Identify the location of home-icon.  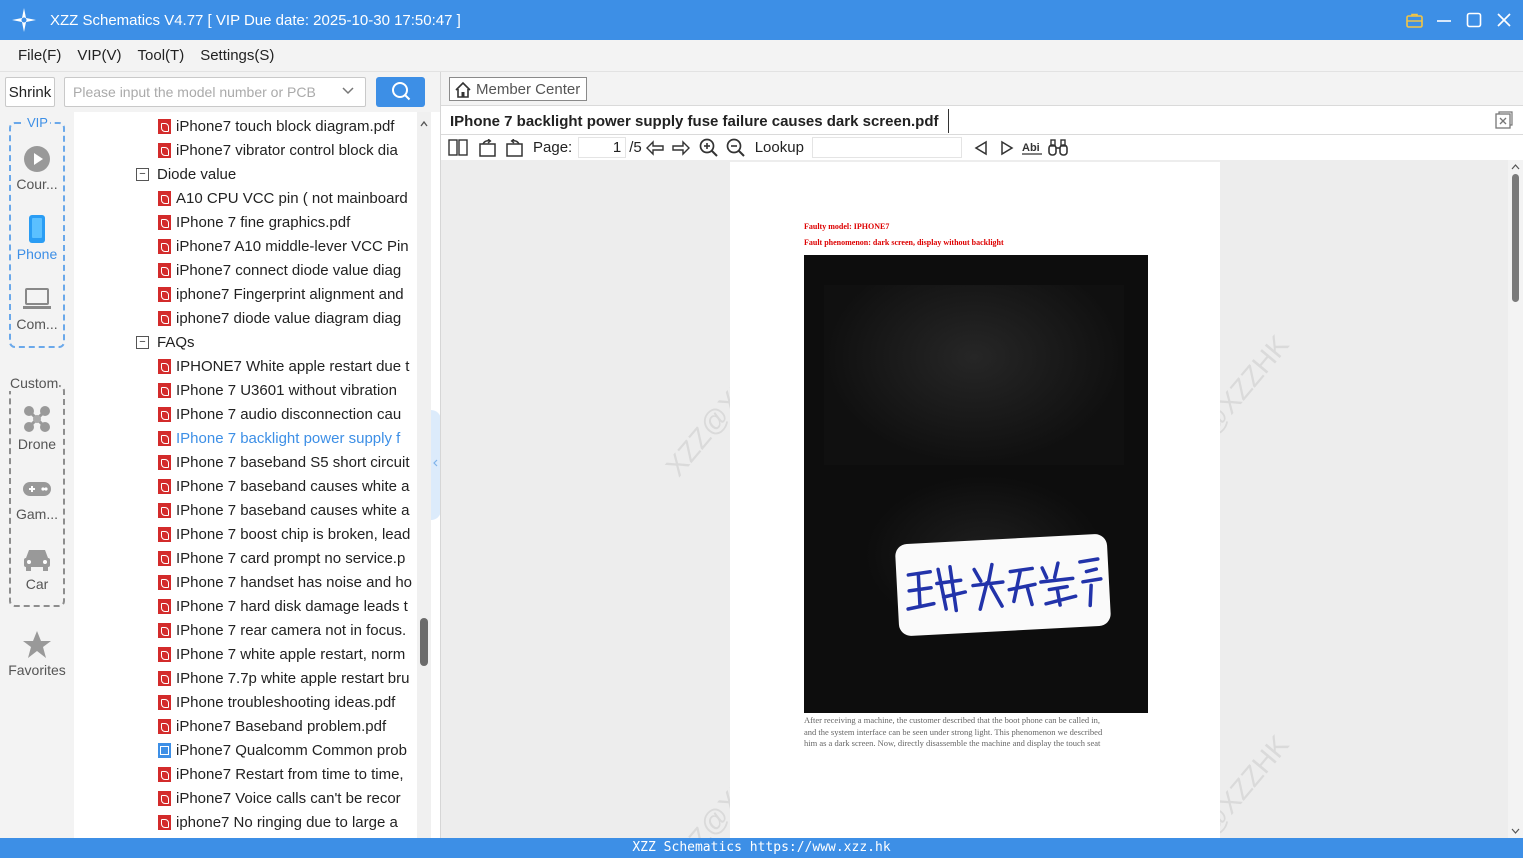
(463, 89).